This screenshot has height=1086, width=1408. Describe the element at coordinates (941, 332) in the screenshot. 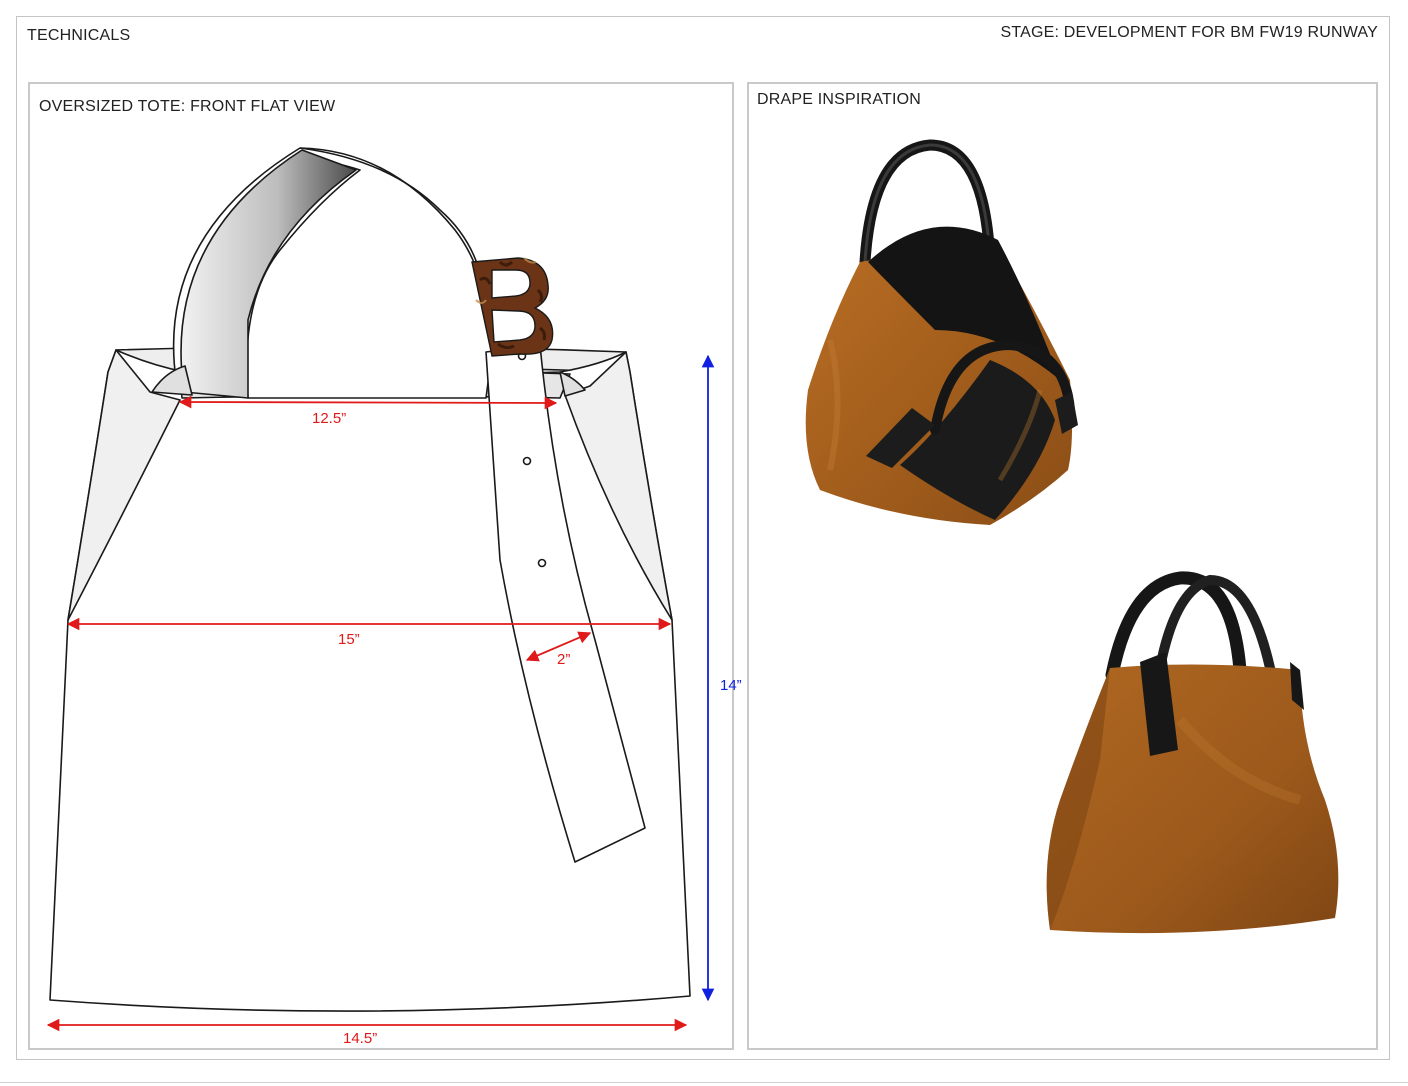

I see `inspiration-bag-open` at that location.